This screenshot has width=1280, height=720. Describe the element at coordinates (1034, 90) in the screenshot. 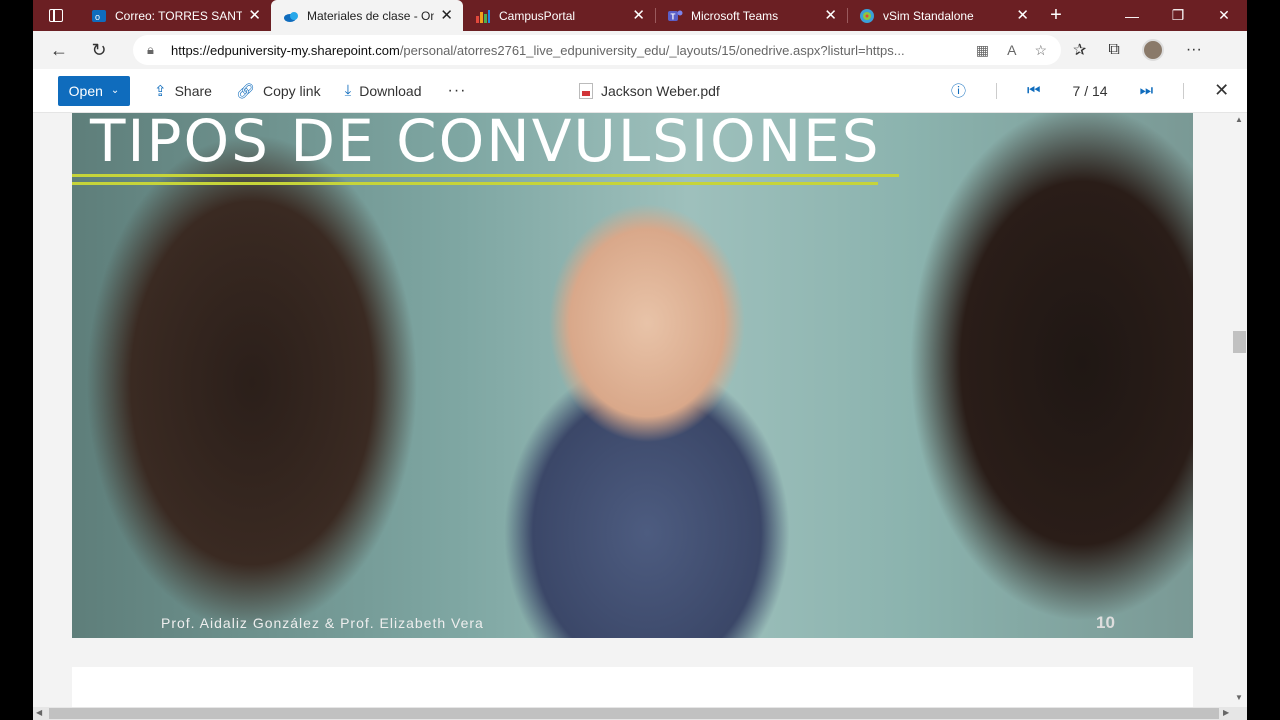

I see `first-page-icon: ⏮` at that location.